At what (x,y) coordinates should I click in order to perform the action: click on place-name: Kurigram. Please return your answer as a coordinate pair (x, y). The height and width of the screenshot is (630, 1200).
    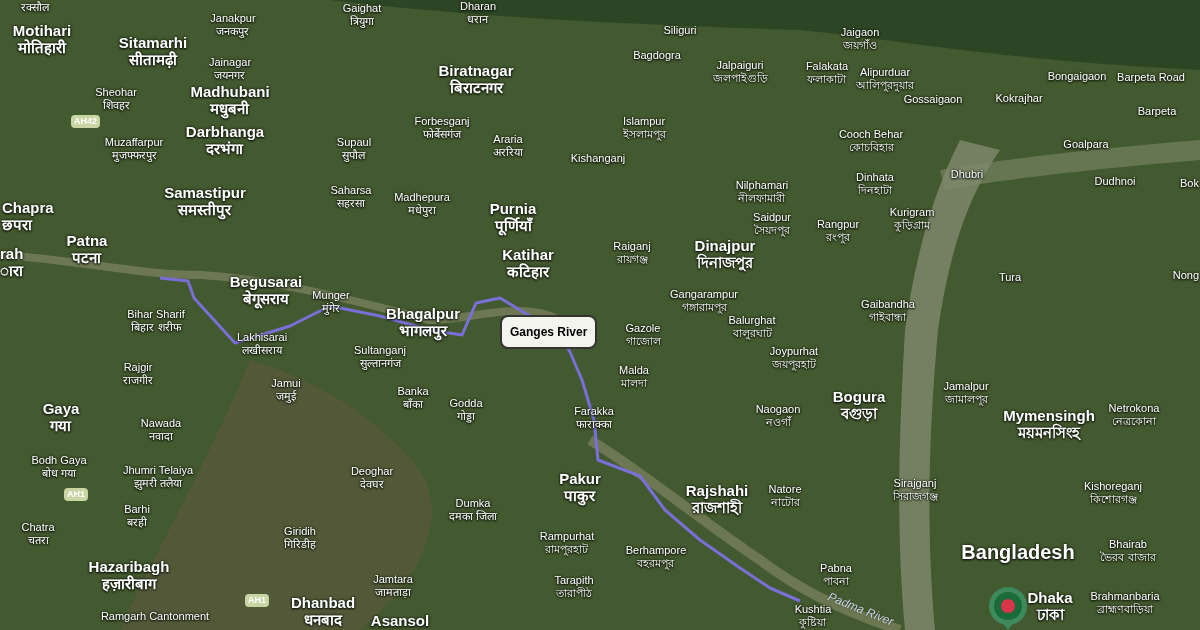
    Looking at the image, I should click on (912, 212).